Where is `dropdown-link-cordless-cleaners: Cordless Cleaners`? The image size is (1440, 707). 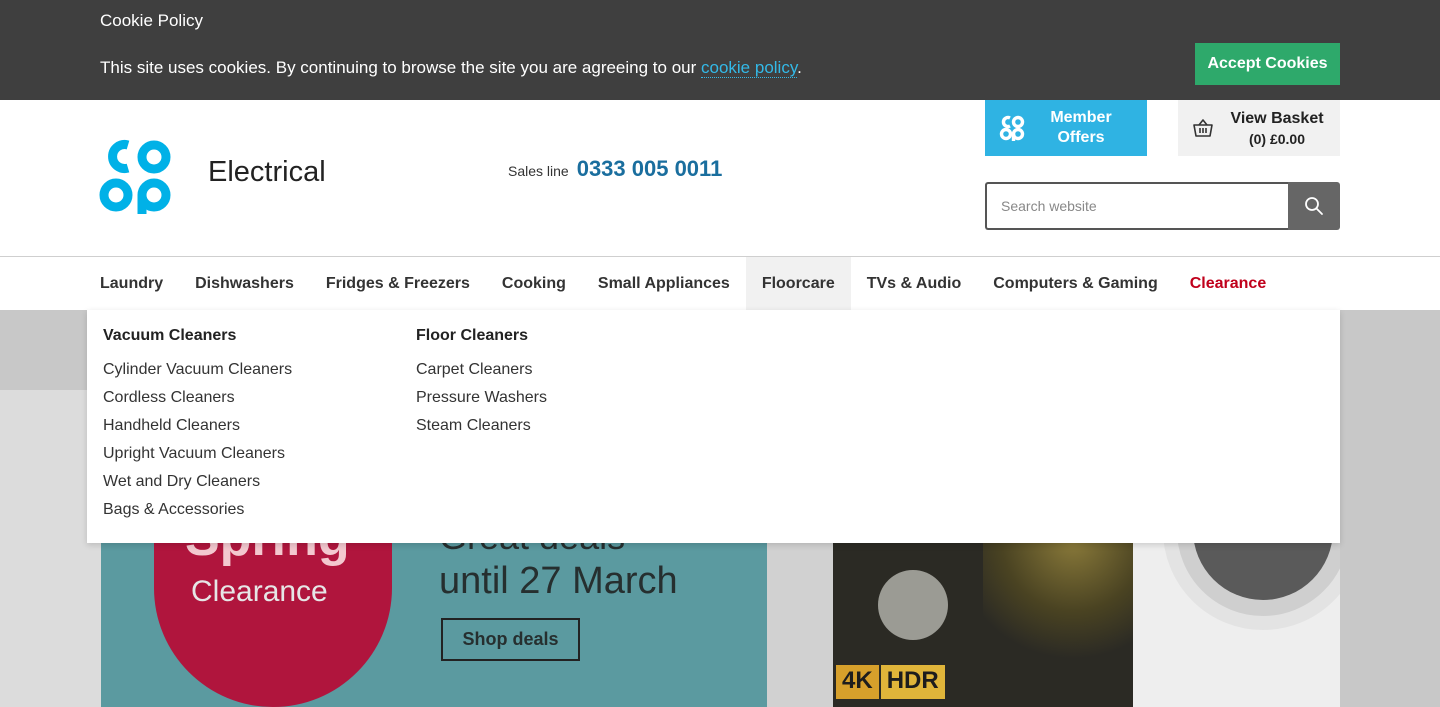
dropdown-link-cordless-cleaners: Cordless Cleaners is located at coordinates (197, 398).